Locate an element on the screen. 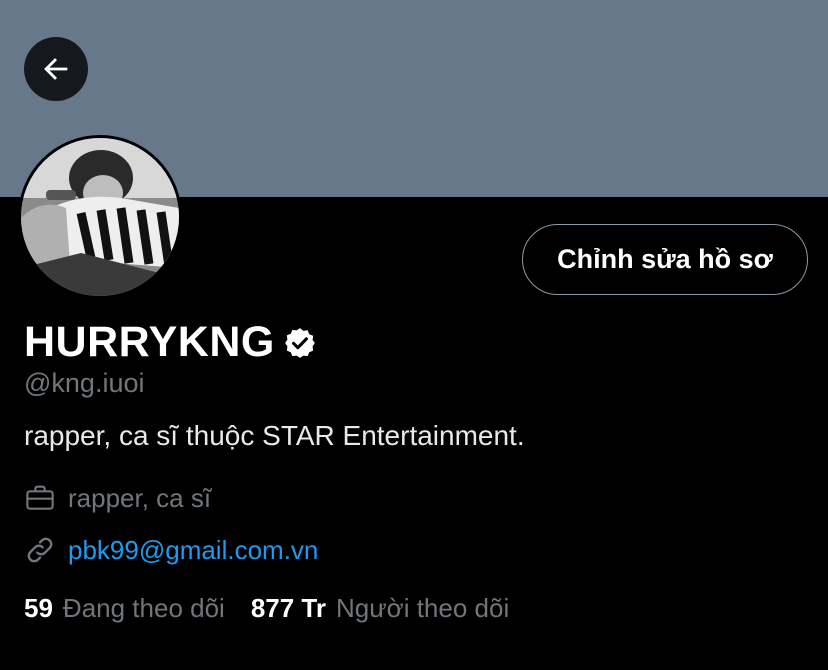 The image size is (828, 670). profile-name-row: HURRYKNG is located at coordinates (170, 342).